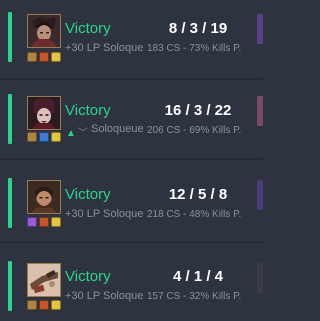  What do you see at coordinates (194, 214) in the screenshot?
I see `cs-kill-participation: 218 CS - 48% Kills P.` at bounding box center [194, 214].